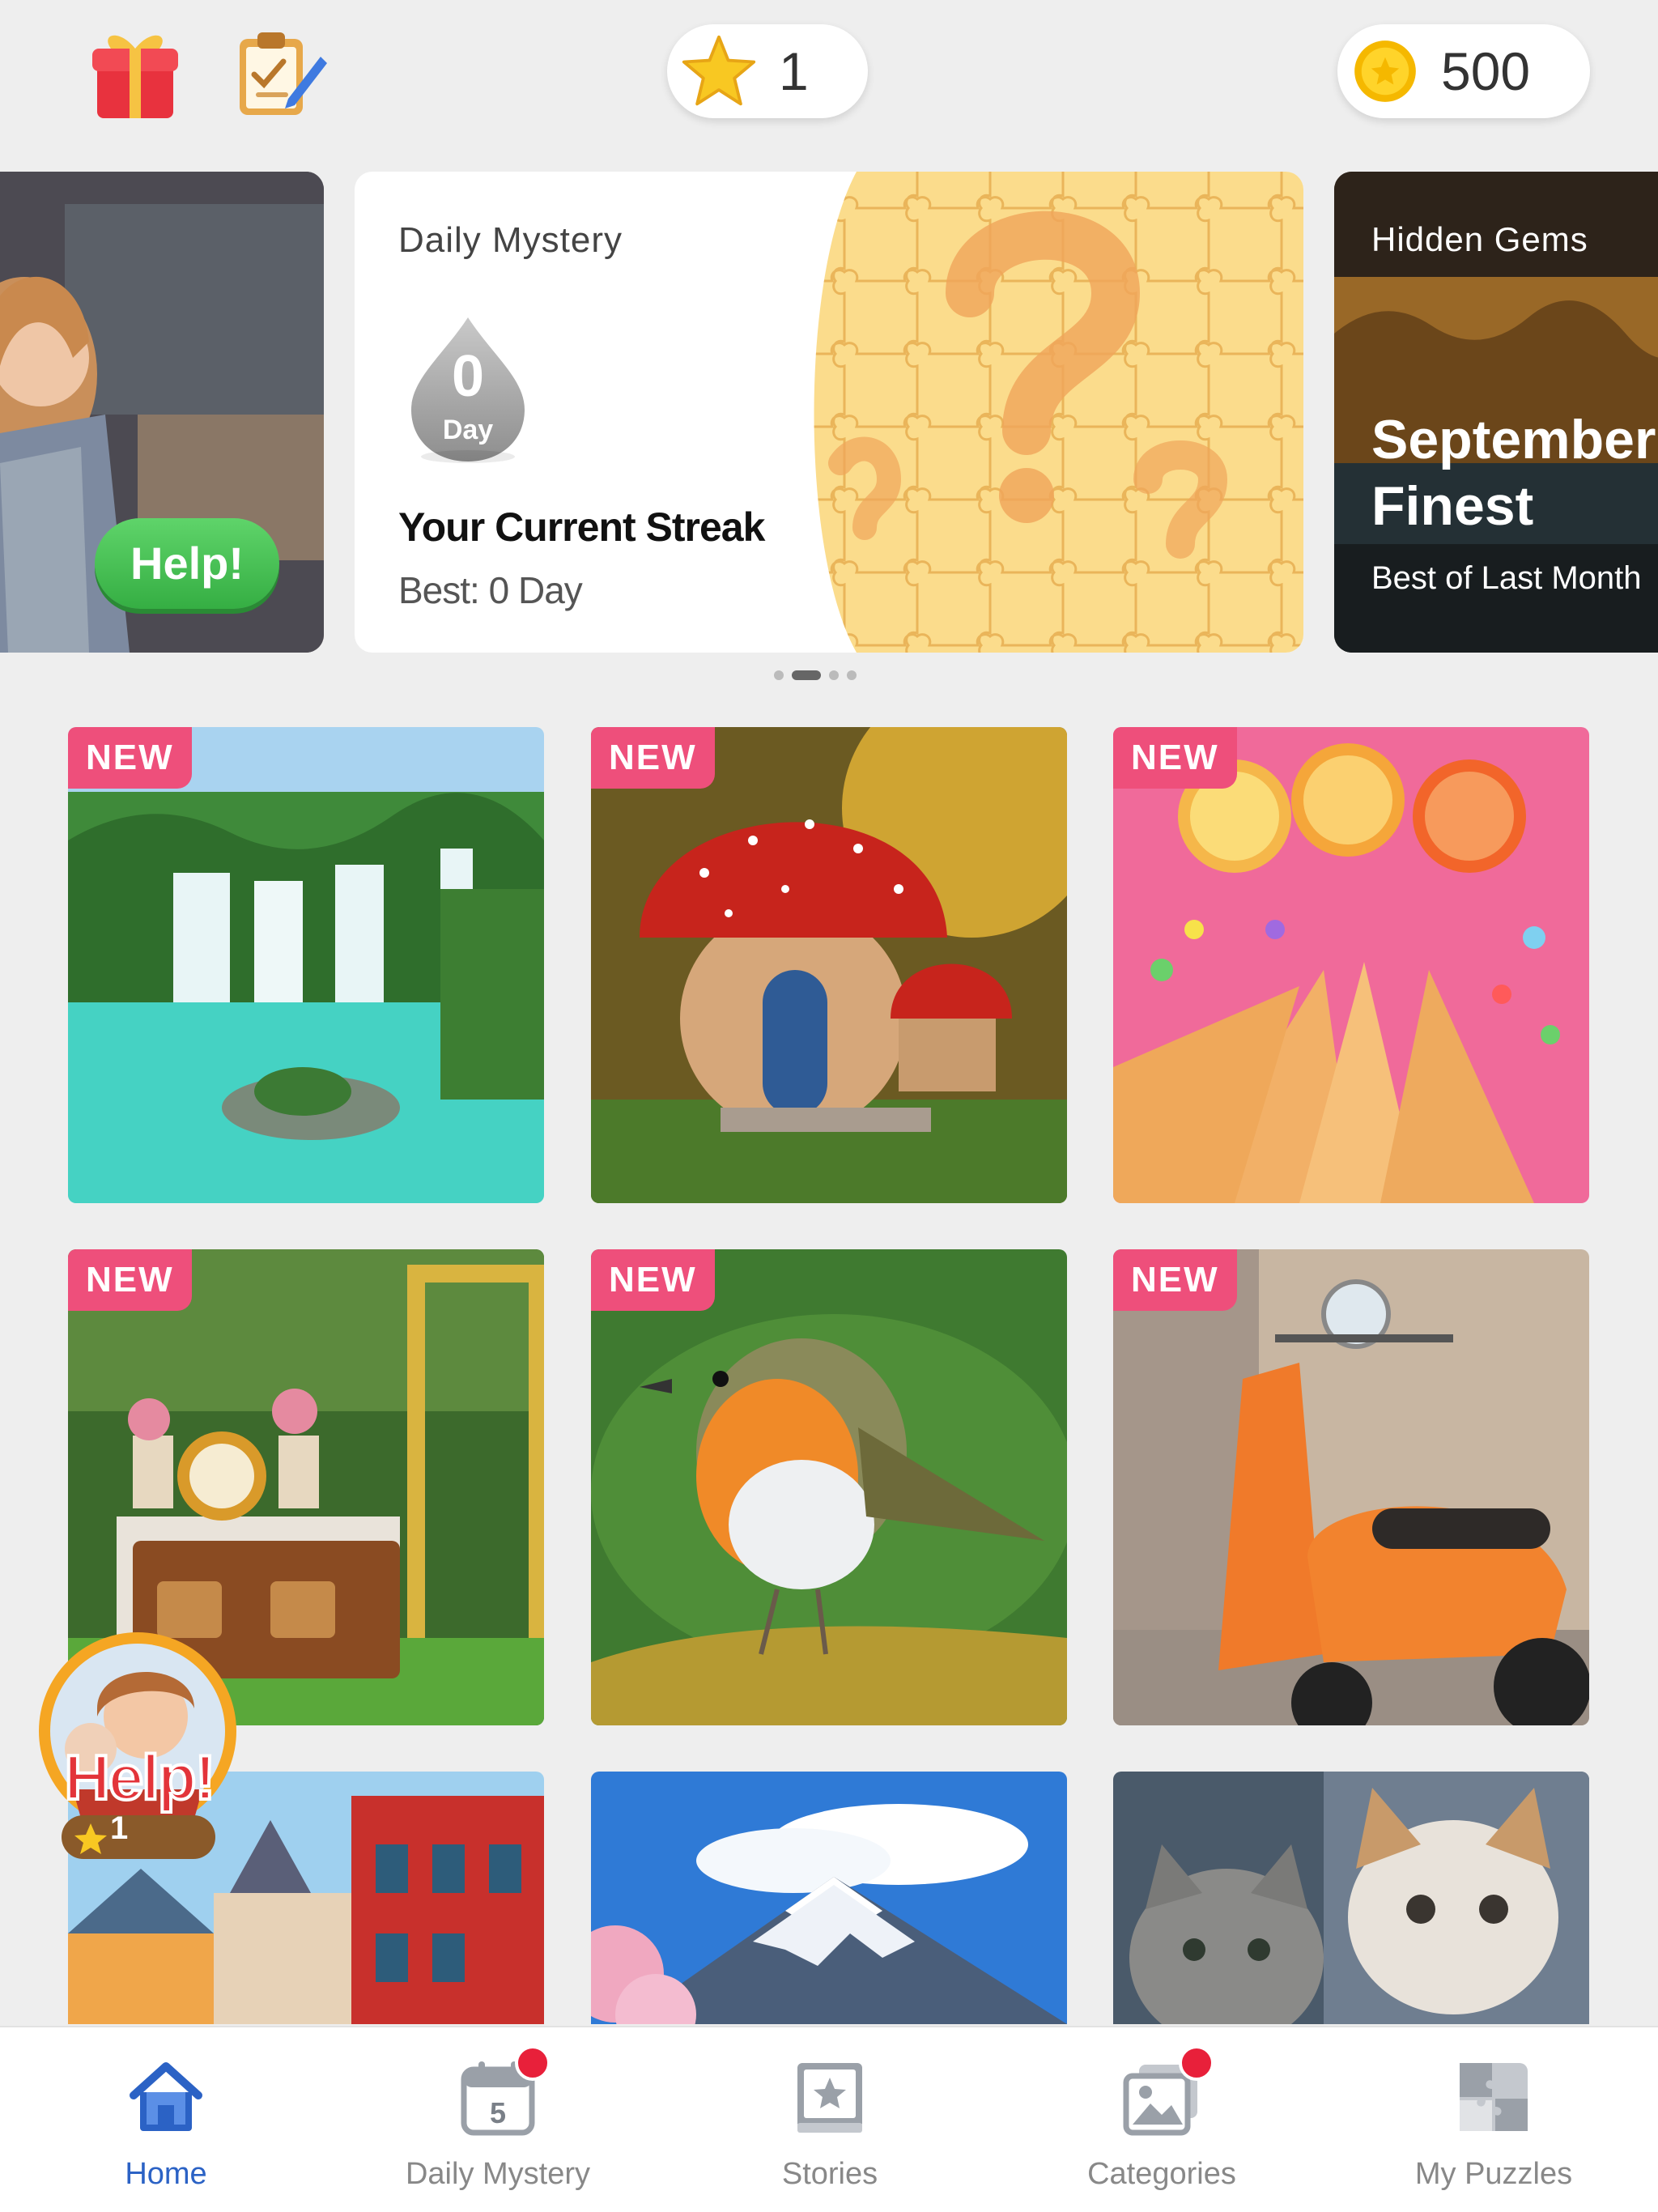  I want to click on tab-home-label: Home, so click(166, 2174).